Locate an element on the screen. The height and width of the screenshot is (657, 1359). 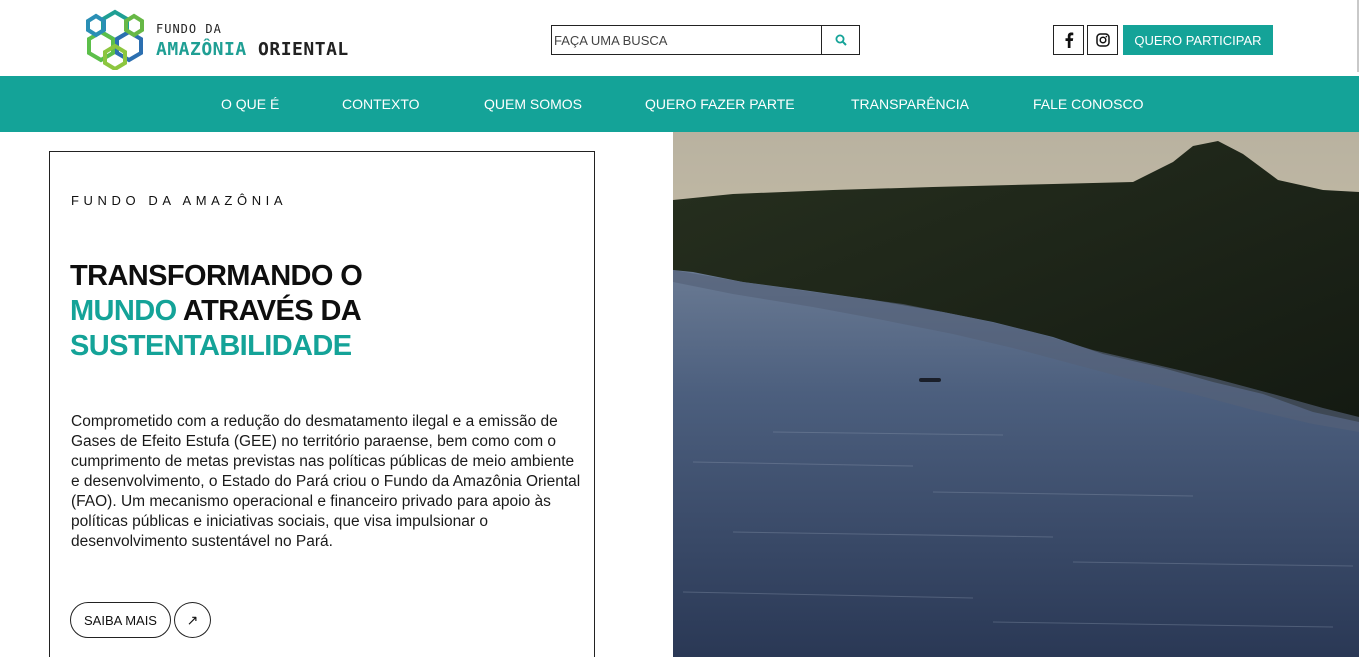
nav-item-contexto: CONTEXTO is located at coordinates (381, 104).